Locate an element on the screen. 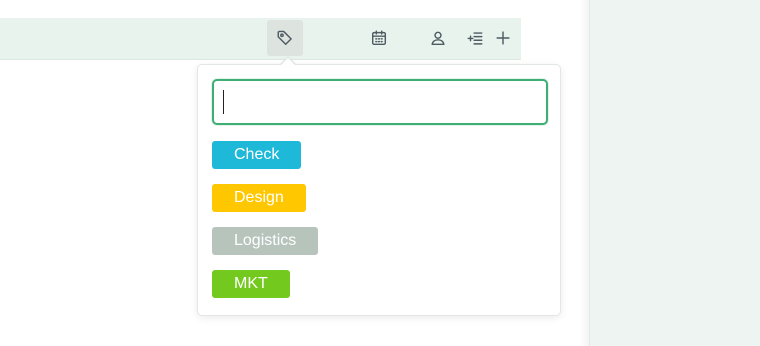  task-toolbar is located at coordinates (260, 39).